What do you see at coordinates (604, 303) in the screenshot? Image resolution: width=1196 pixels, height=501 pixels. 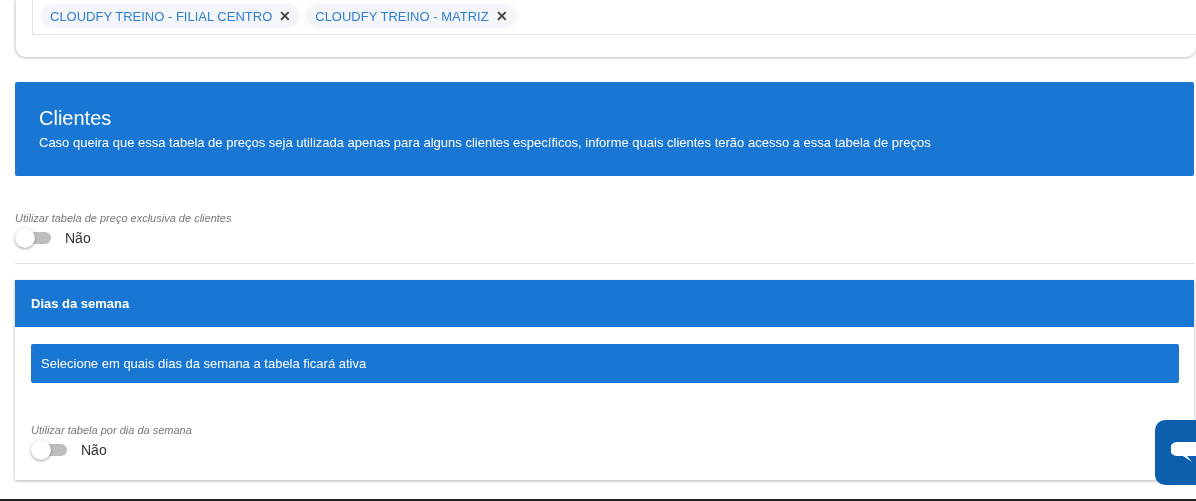 I see `section-header: Dias da semana` at bounding box center [604, 303].